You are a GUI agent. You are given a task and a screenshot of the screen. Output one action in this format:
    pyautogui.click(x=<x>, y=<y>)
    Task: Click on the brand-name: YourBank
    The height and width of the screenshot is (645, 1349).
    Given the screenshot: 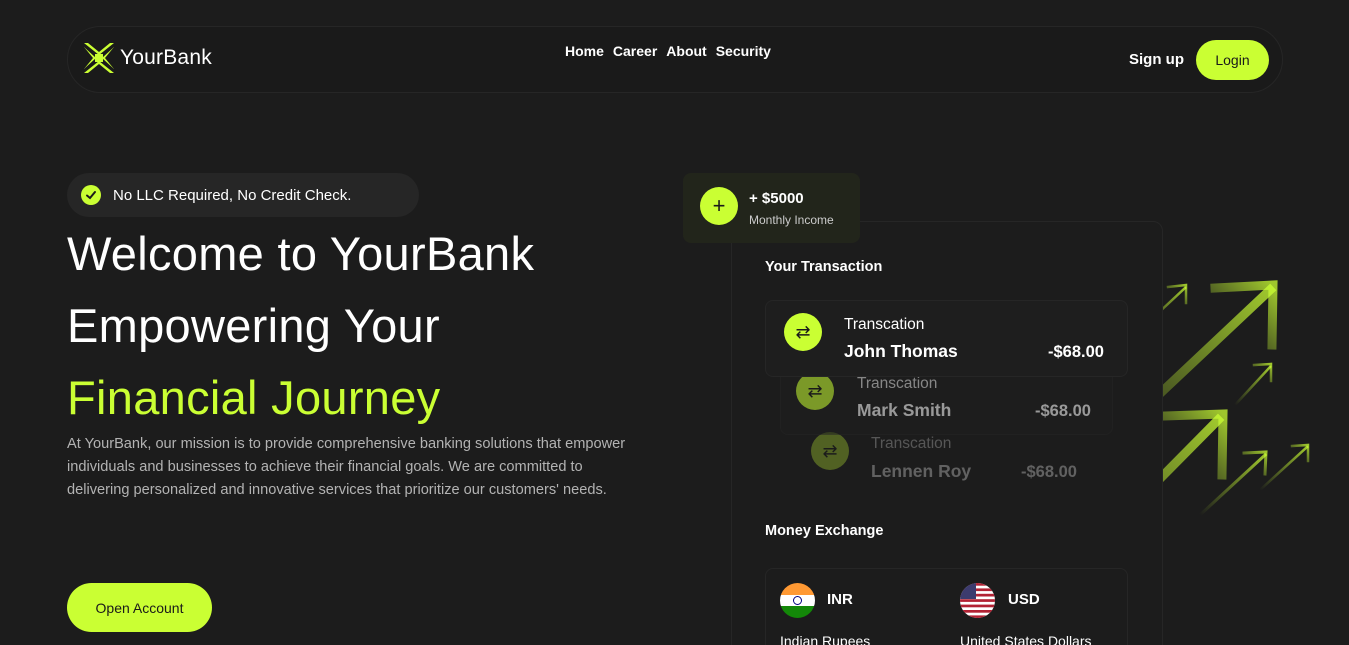 What is the action you would take?
    pyautogui.click(x=166, y=57)
    